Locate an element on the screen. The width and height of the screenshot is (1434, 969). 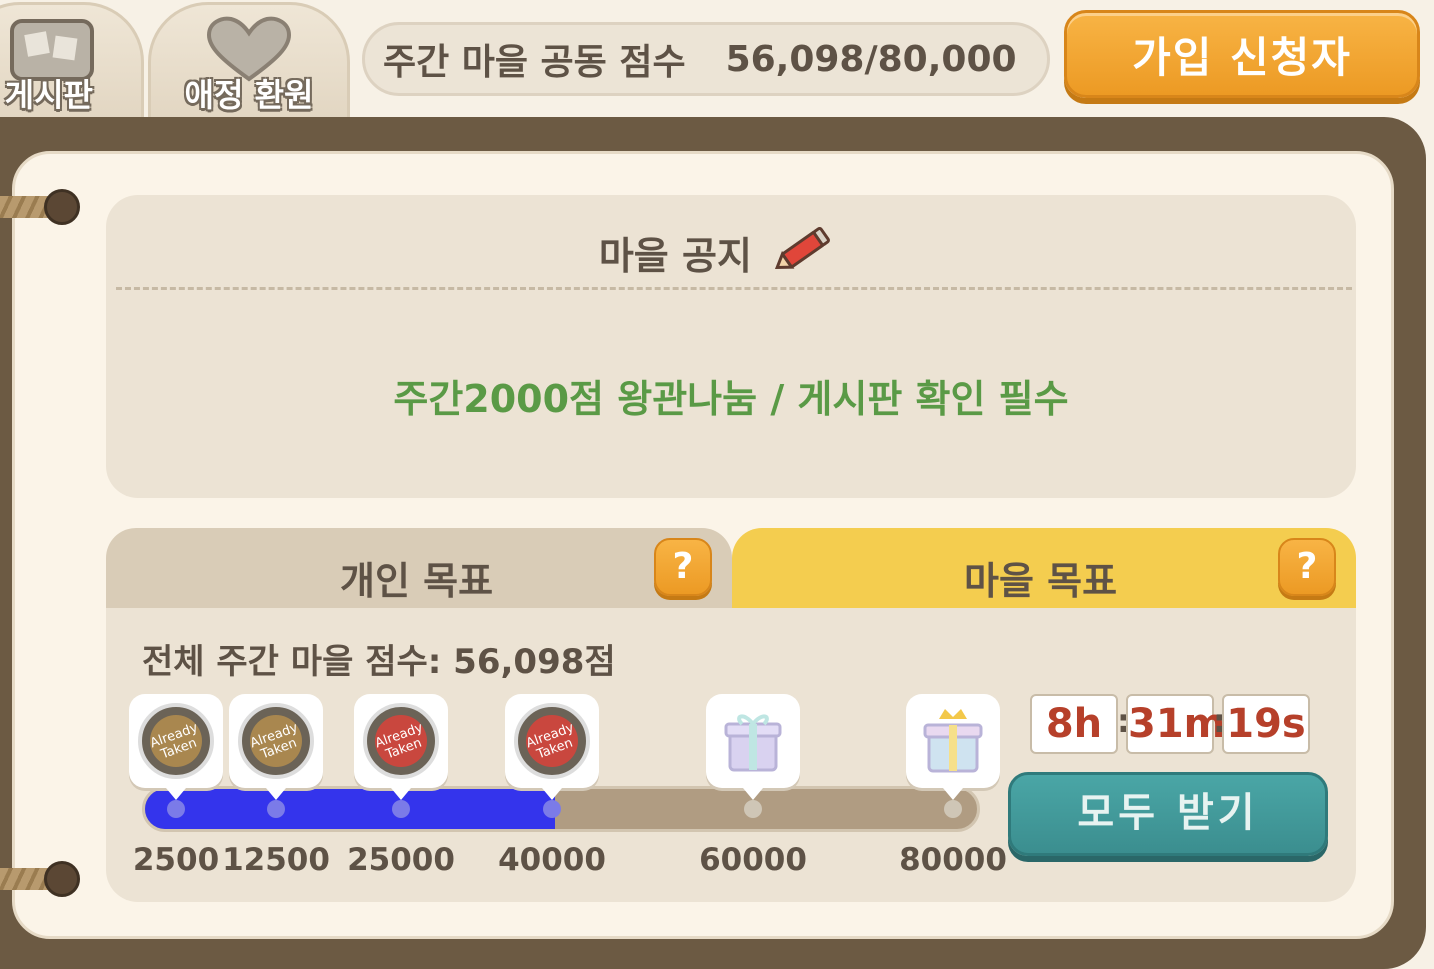
tab-personal-goal-label: 개인 목표 is located at coordinates (417, 581).